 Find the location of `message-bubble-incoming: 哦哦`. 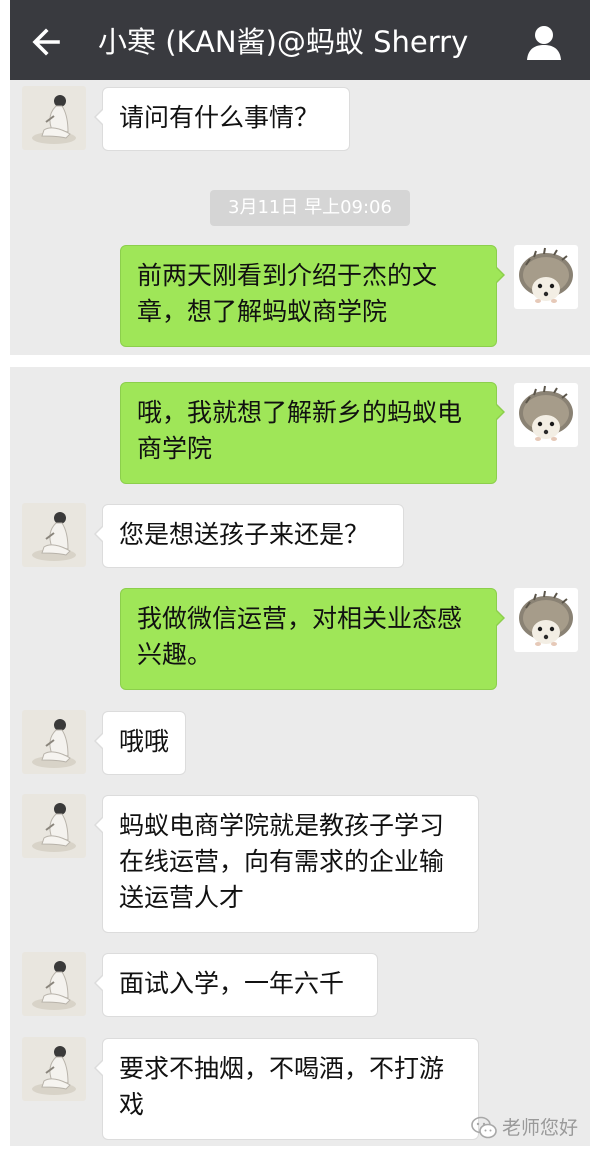

message-bubble-incoming: 哦哦 is located at coordinates (140, 743).